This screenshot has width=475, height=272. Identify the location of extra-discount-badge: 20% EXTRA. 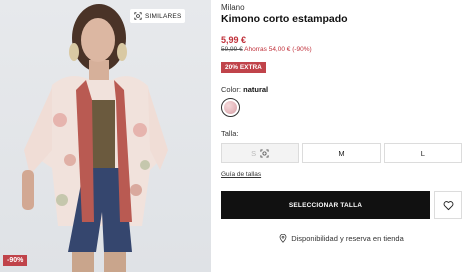
(243, 67).